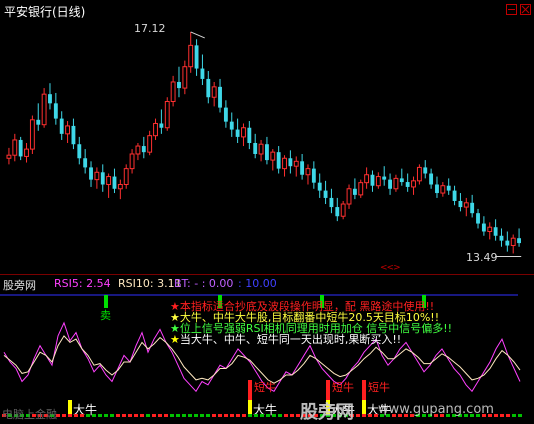  Describe the element at coordinates (265, 387) in the screenshot. I see `short-bull-label: 短牛` at that location.